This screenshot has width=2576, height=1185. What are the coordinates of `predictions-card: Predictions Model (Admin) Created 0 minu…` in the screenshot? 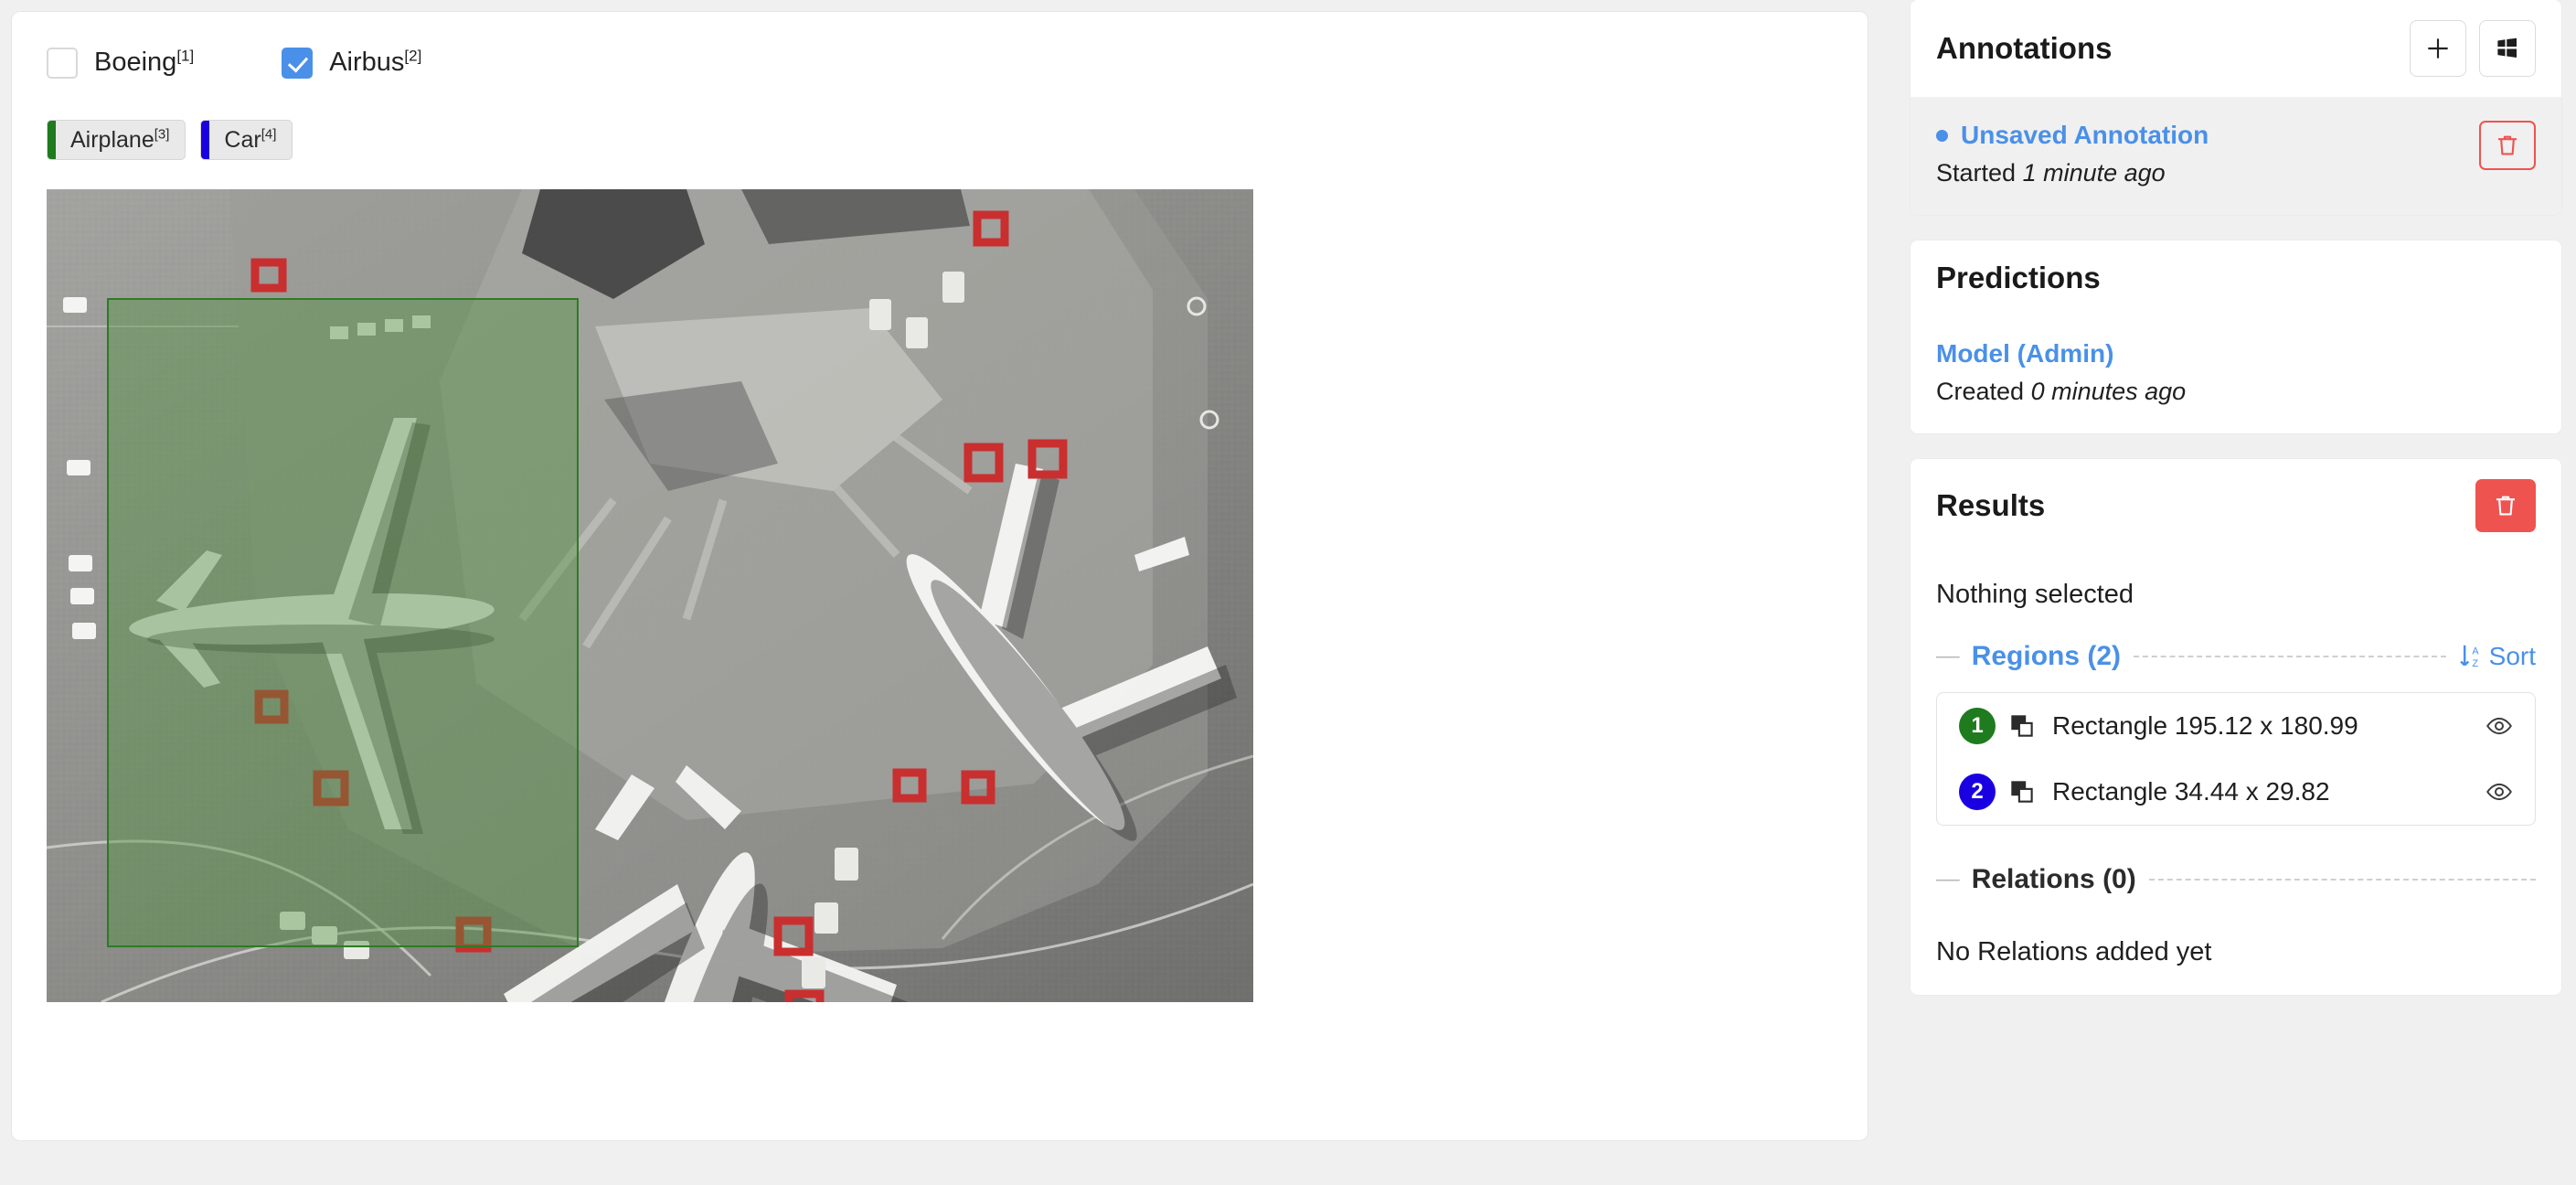 It's located at (2236, 337).